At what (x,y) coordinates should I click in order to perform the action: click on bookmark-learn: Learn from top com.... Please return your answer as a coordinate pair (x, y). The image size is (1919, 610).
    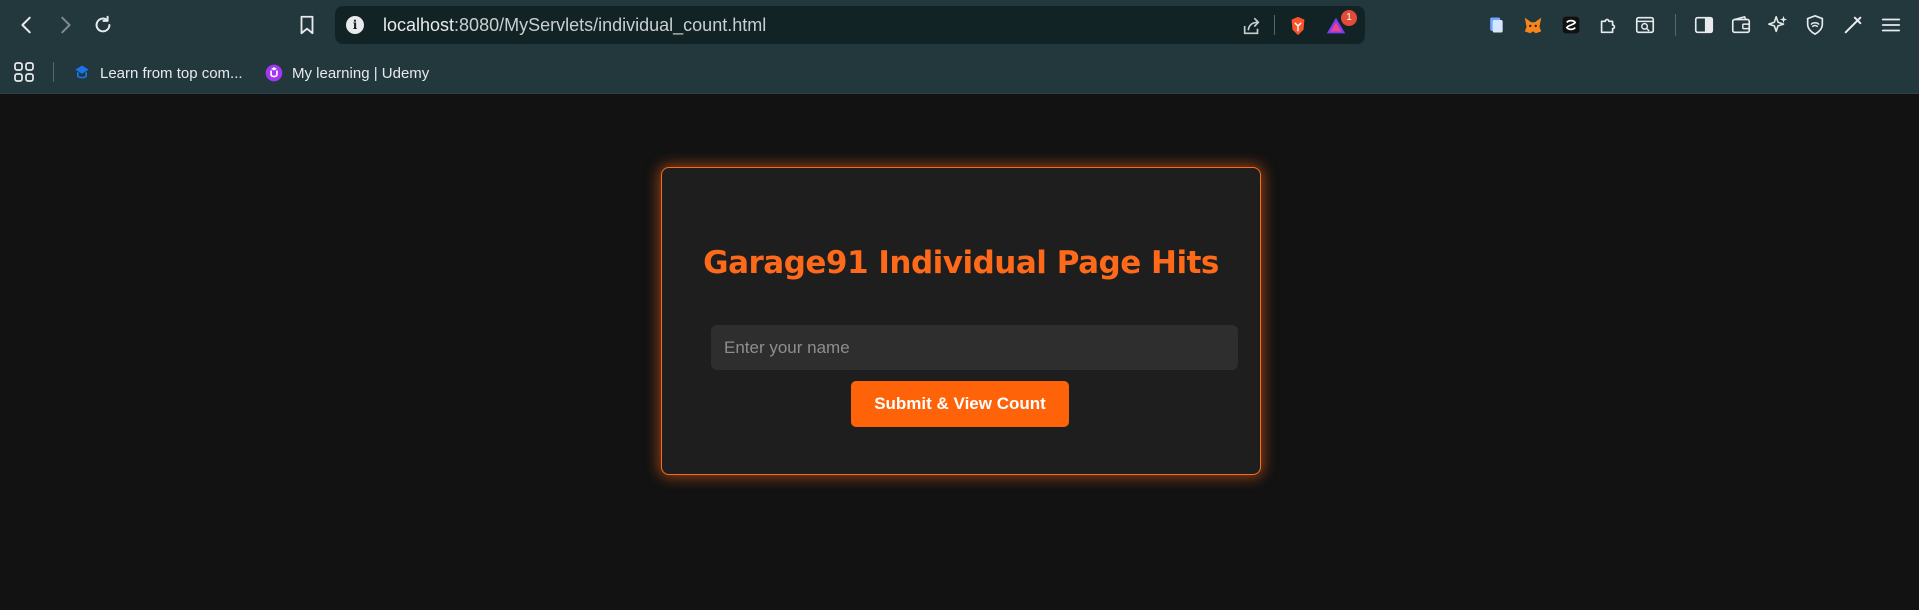
    Looking at the image, I should click on (157, 73).